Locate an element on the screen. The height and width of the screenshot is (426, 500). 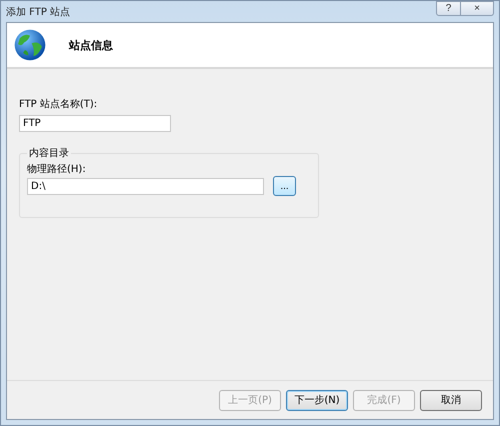
field-label: FTP 站点名称(T): is located at coordinates (58, 104).